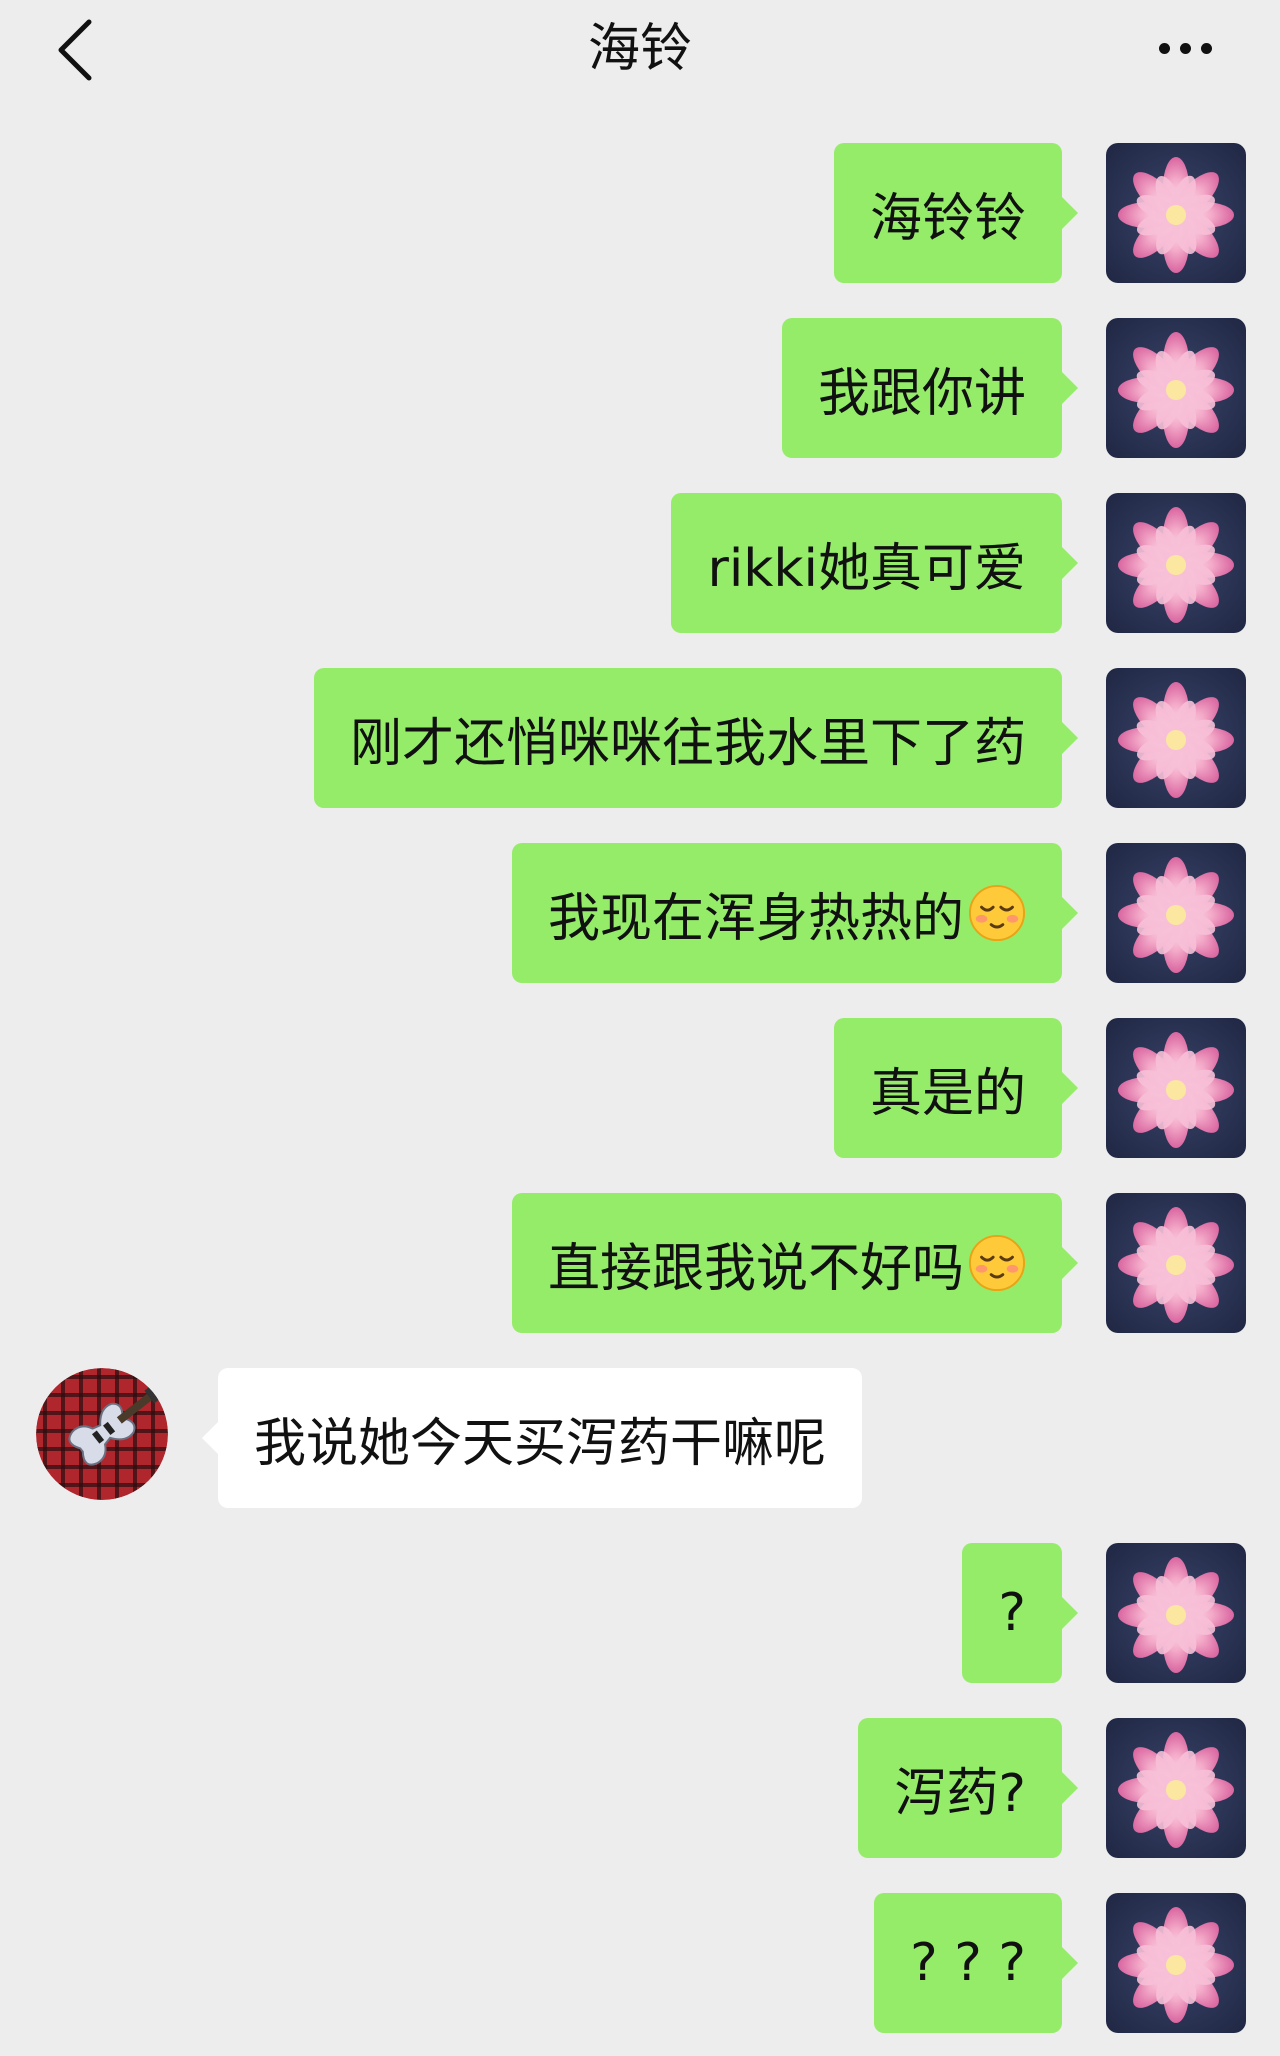 Image resolution: width=1280 pixels, height=2056 pixels. I want to click on message-row: ? ? ?, so click(640, 1963).